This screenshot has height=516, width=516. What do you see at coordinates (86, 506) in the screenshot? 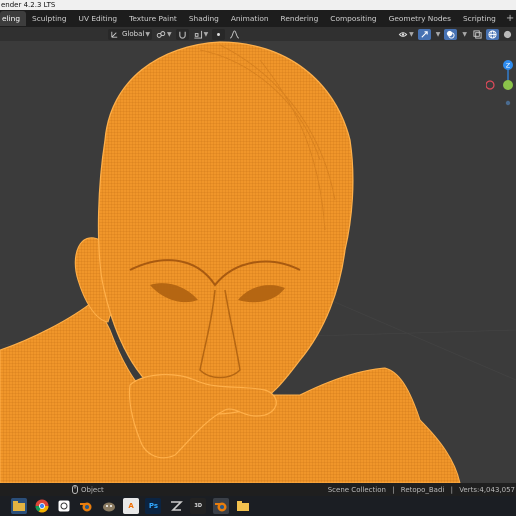
I see `blender-icon` at bounding box center [86, 506].